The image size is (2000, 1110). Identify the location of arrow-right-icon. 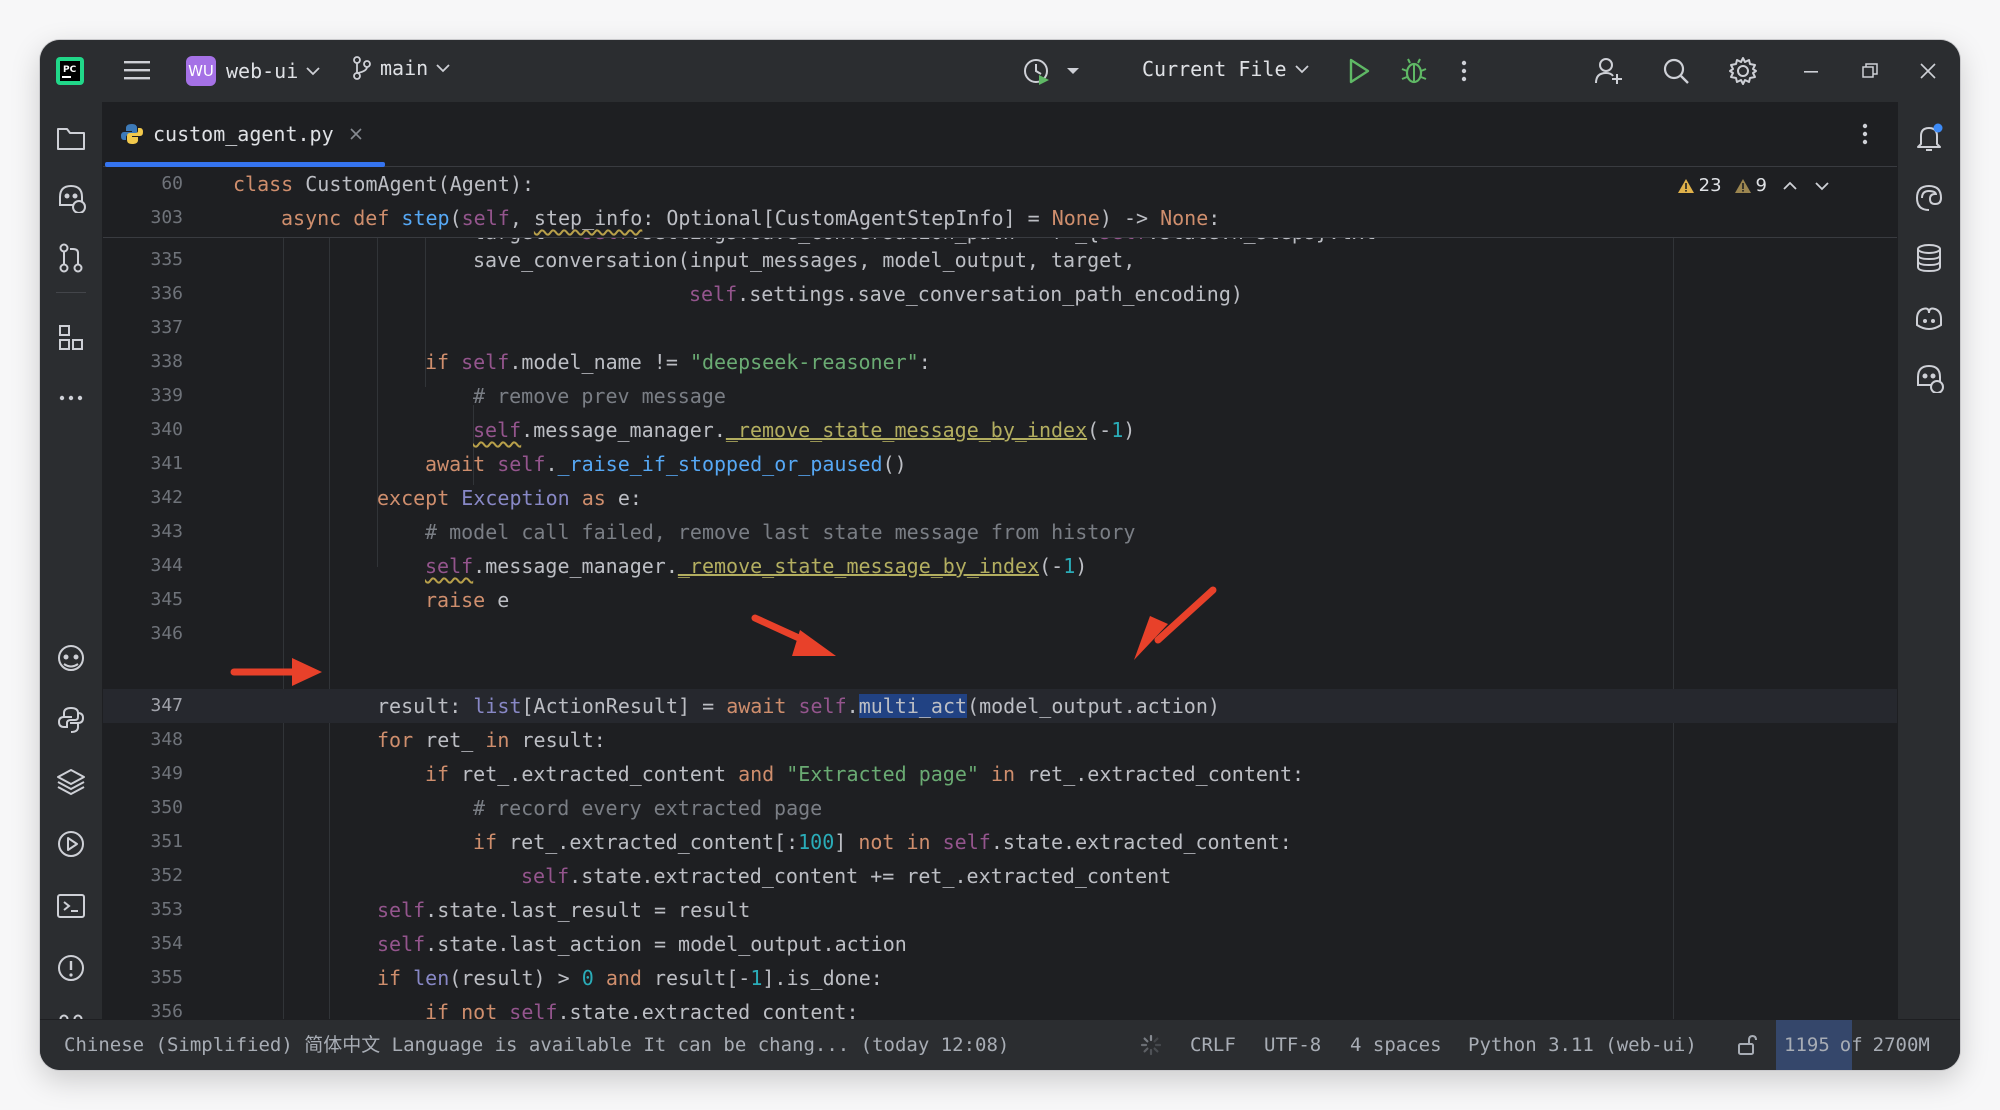
(276, 672).